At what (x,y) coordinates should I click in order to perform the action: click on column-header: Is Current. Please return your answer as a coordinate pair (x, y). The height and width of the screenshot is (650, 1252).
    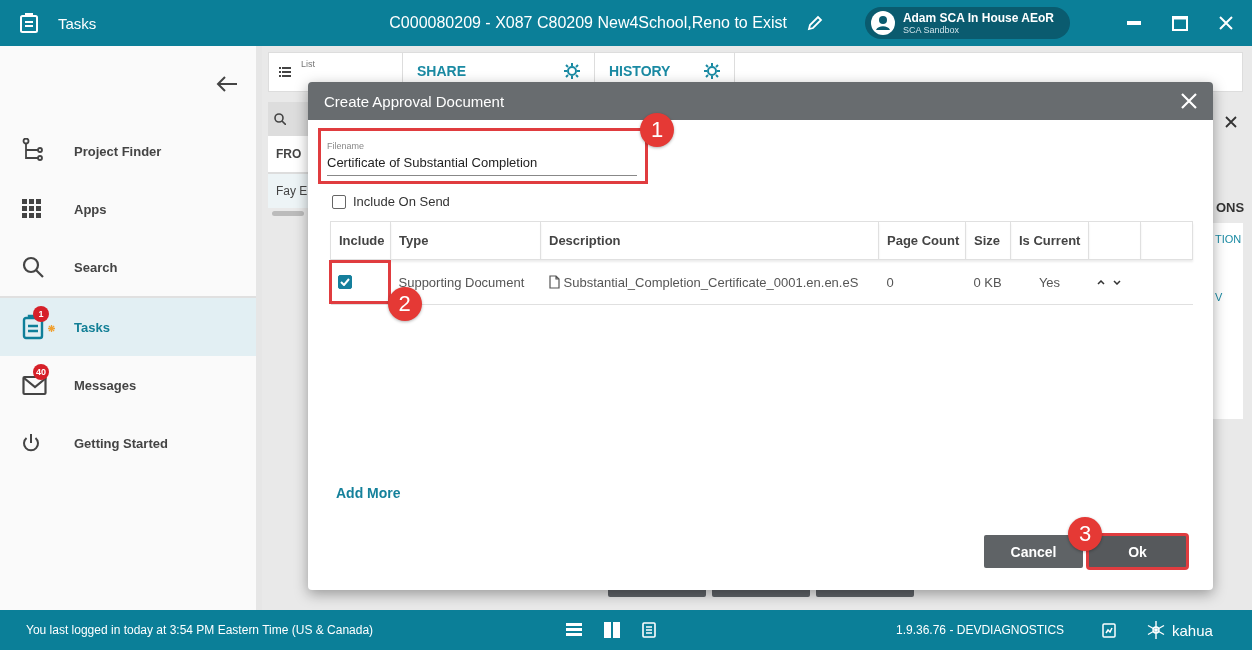
    Looking at the image, I should click on (1049, 240).